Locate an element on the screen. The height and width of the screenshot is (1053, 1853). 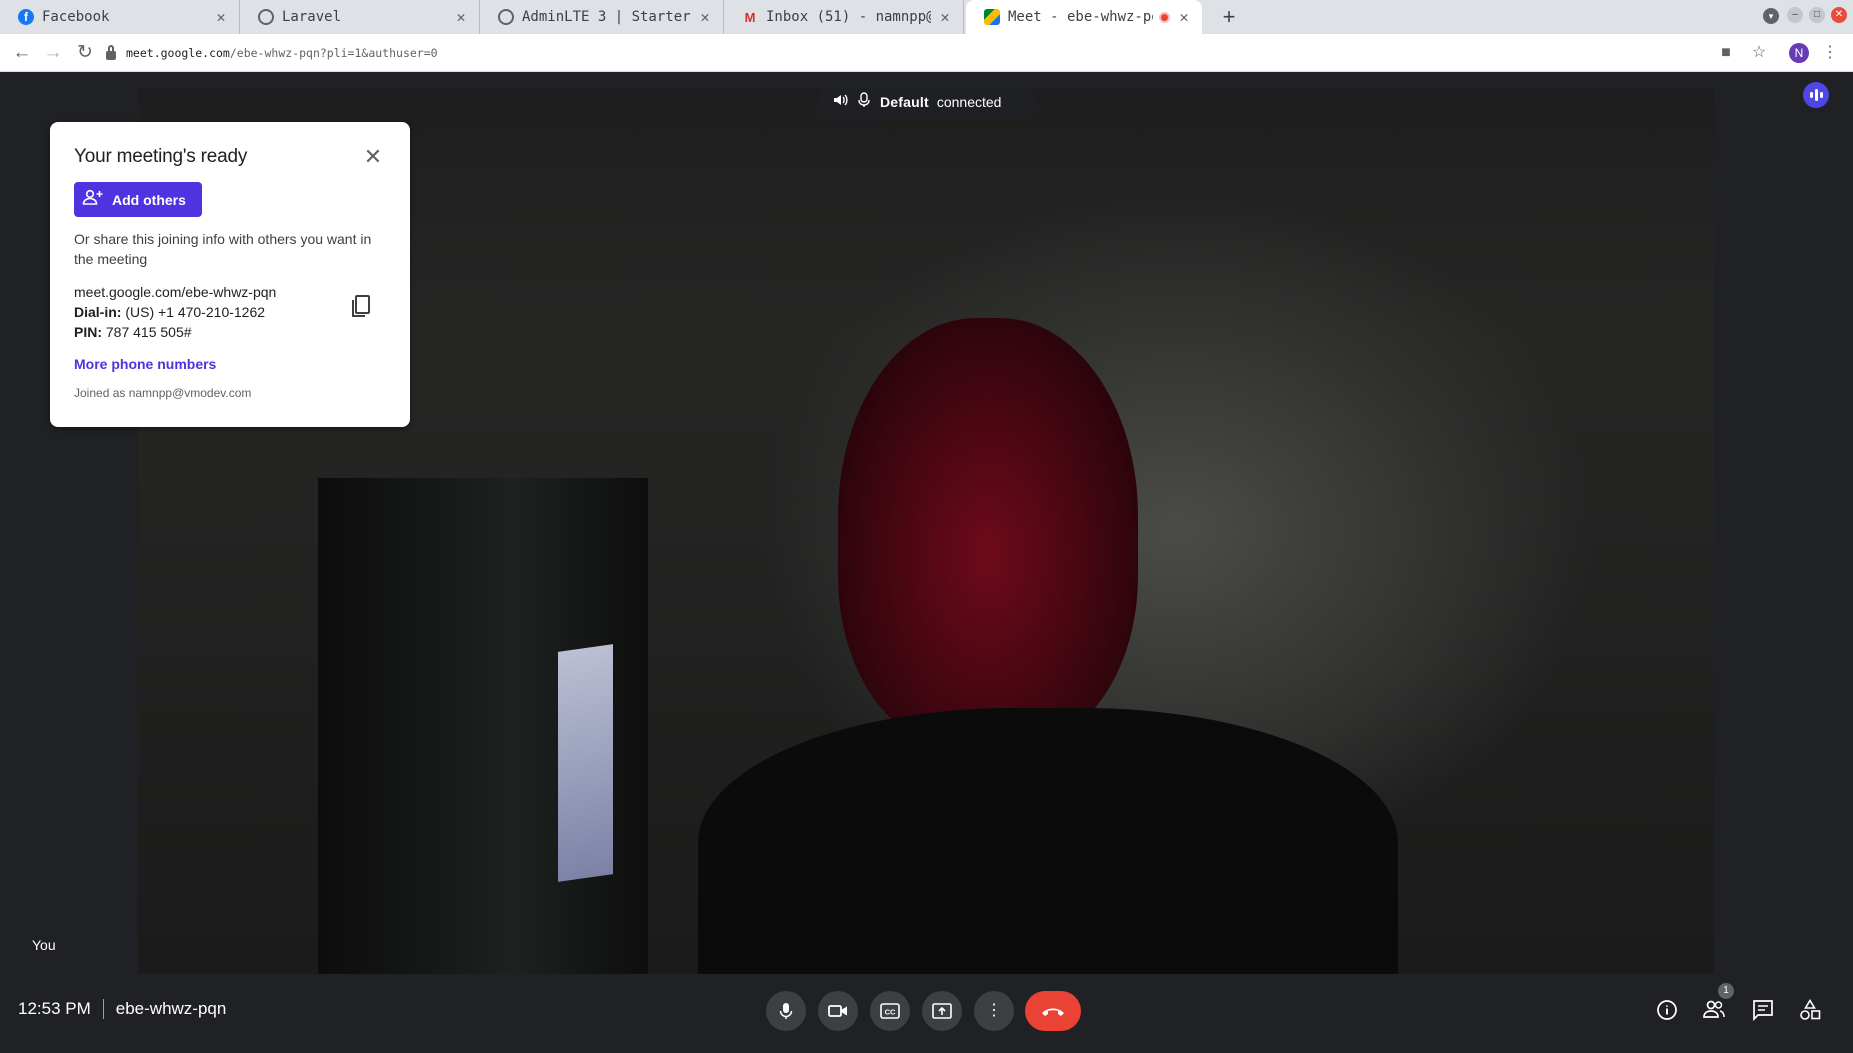
pin-line: PIN: 787 415 505# is located at coordinates (230, 332).